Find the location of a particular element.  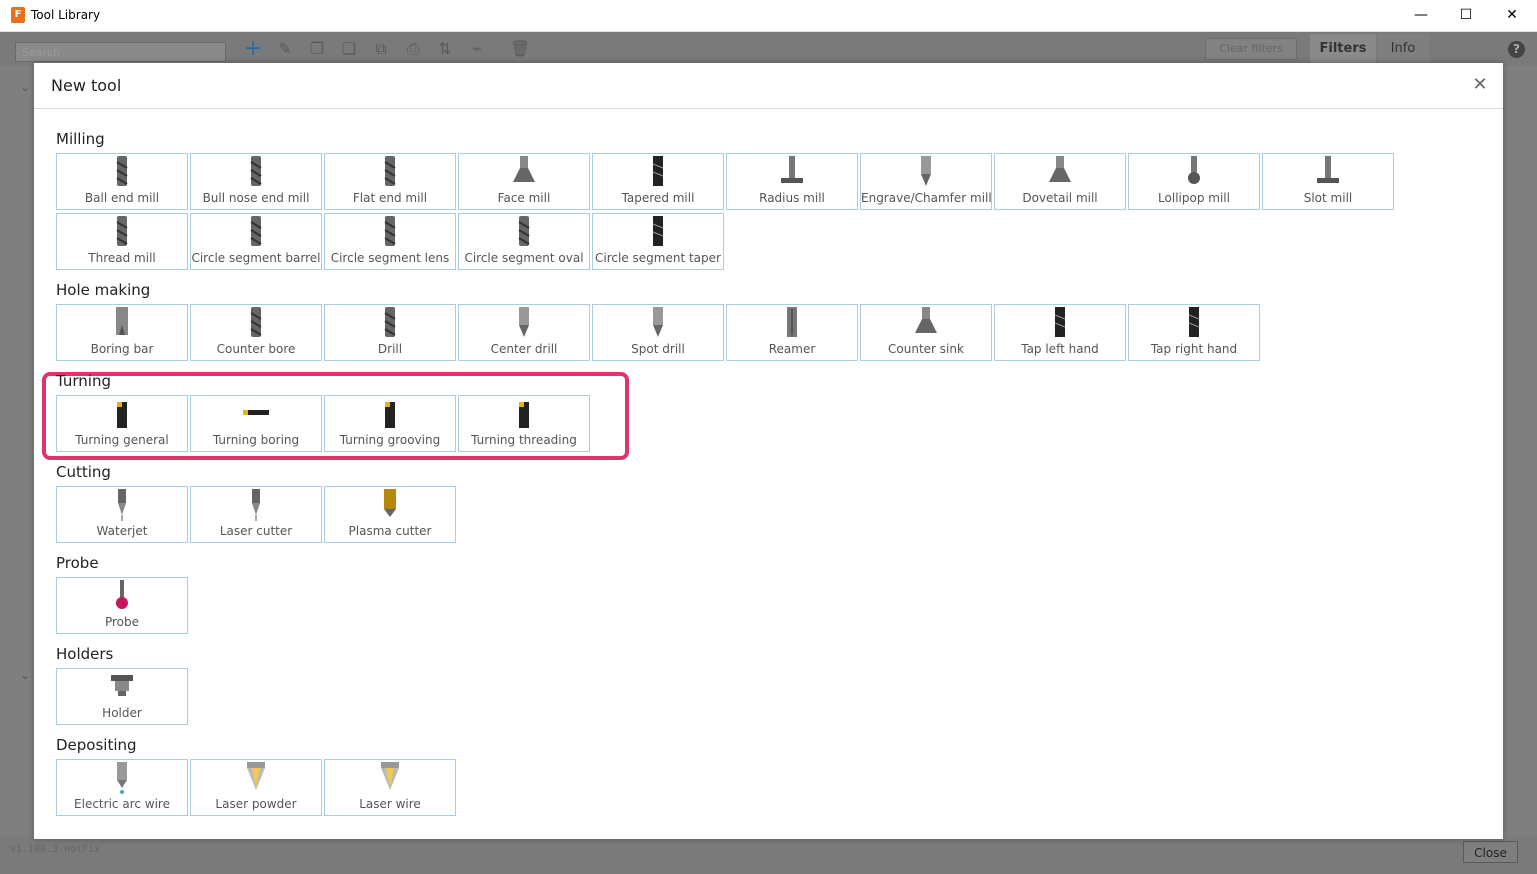

tool-button-boring-bar: Boring bar is located at coordinates (122, 332).